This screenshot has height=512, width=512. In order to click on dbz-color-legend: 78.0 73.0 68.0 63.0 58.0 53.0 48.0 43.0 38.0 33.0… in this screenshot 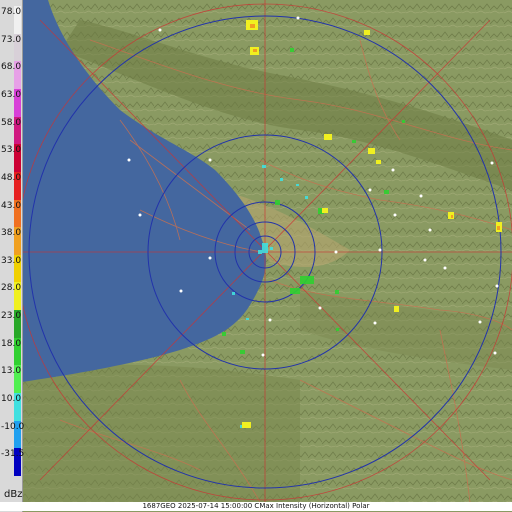, I will do `click(12, 256)`.